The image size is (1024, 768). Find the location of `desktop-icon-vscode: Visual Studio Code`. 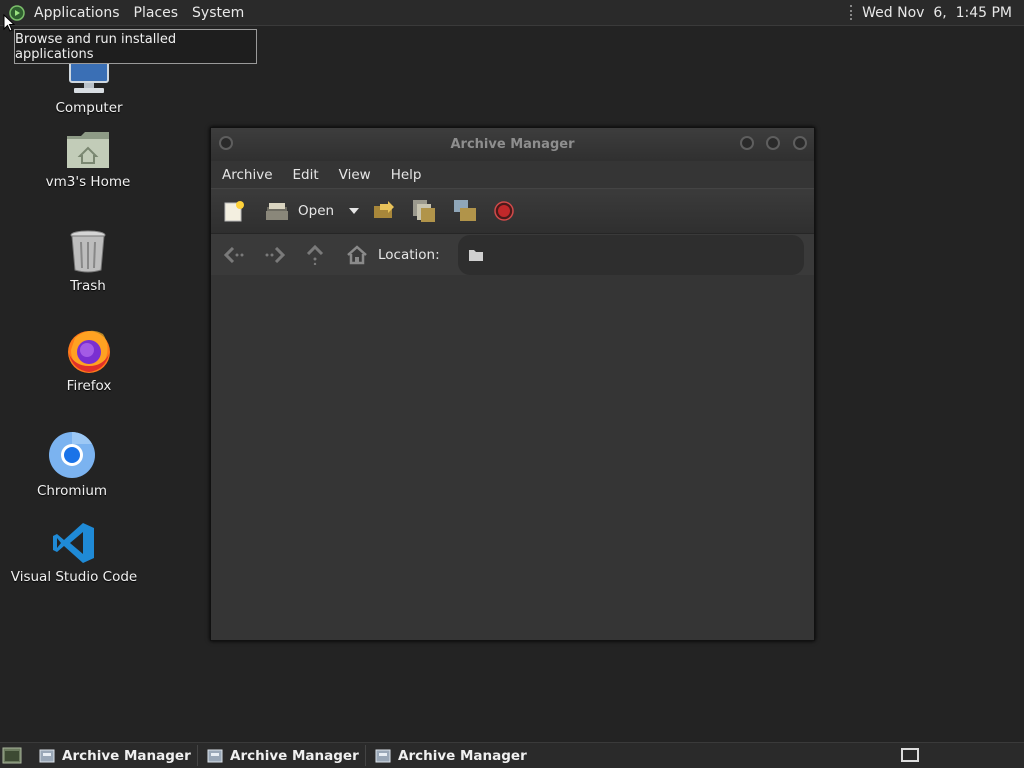

desktop-icon-vscode: Visual Studio Code is located at coordinates (74, 553).